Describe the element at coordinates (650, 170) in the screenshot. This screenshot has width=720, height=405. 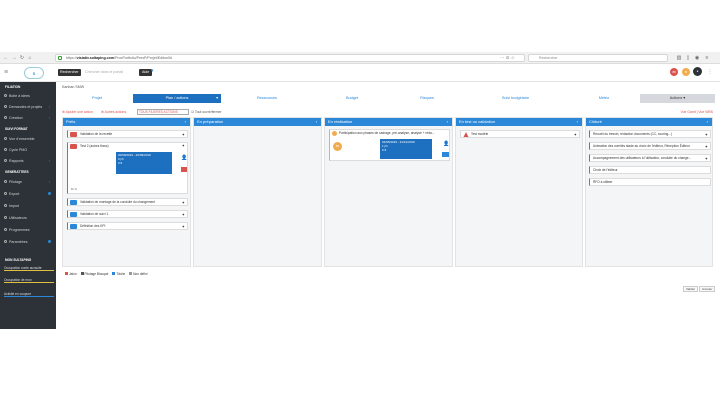
I see `task-card: Choix de l'éditeur` at that location.